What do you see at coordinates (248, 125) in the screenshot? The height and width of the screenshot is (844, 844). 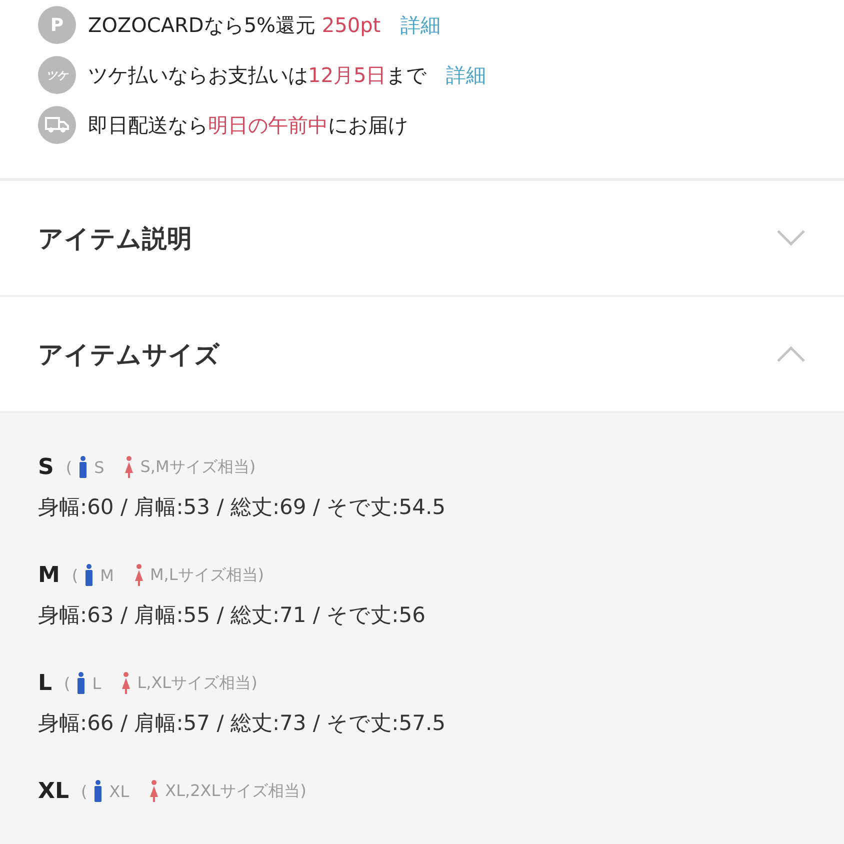 I see `info-text: 即日配送なら明日の午前中 にお届け` at bounding box center [248, 125].